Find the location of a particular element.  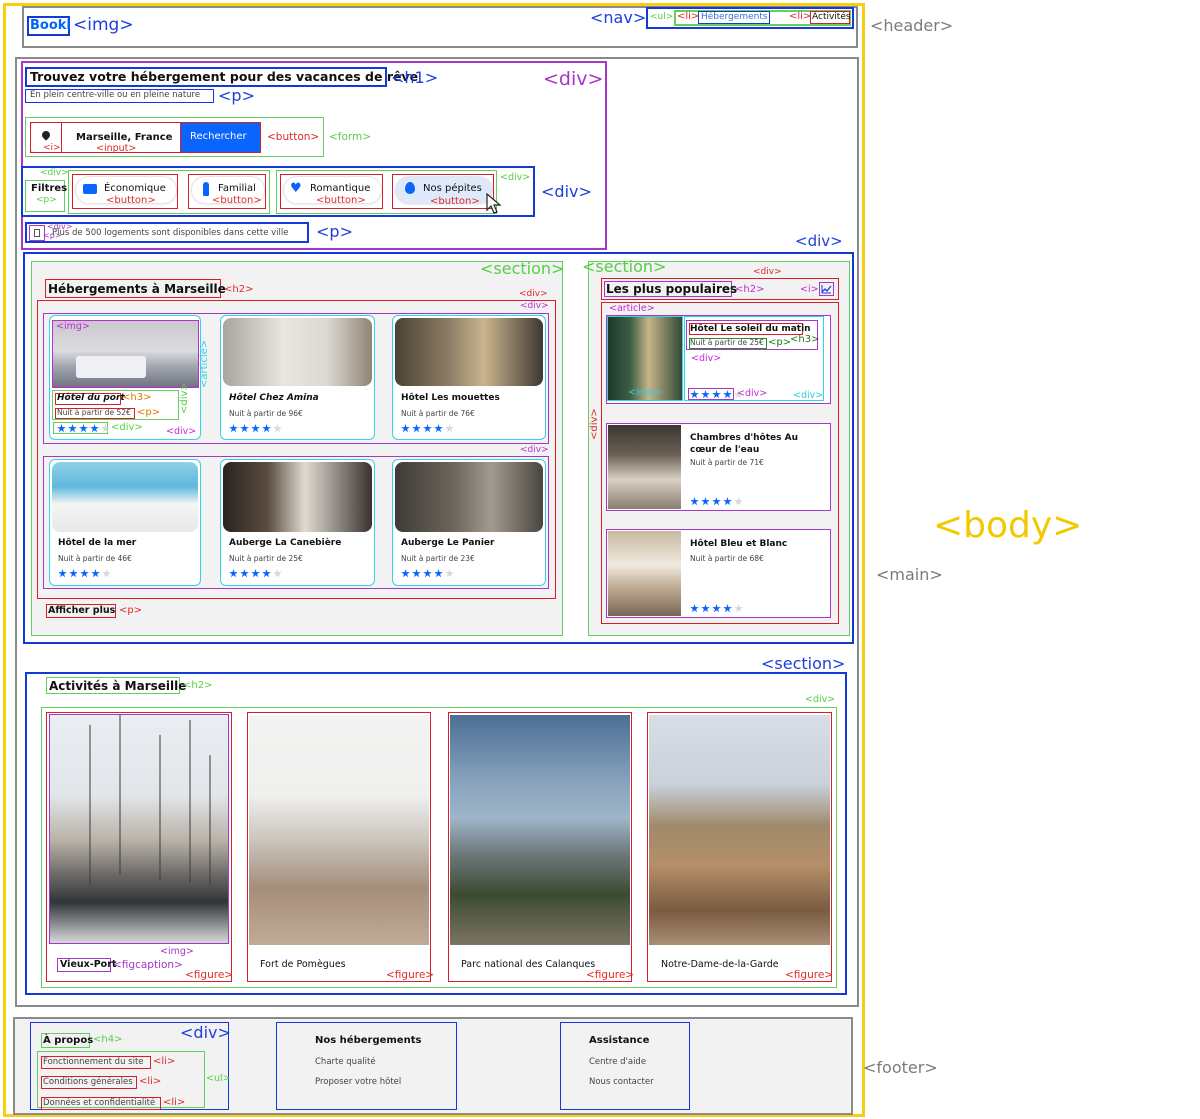

button-label-search: <button> is located at coordinates (293, 137).